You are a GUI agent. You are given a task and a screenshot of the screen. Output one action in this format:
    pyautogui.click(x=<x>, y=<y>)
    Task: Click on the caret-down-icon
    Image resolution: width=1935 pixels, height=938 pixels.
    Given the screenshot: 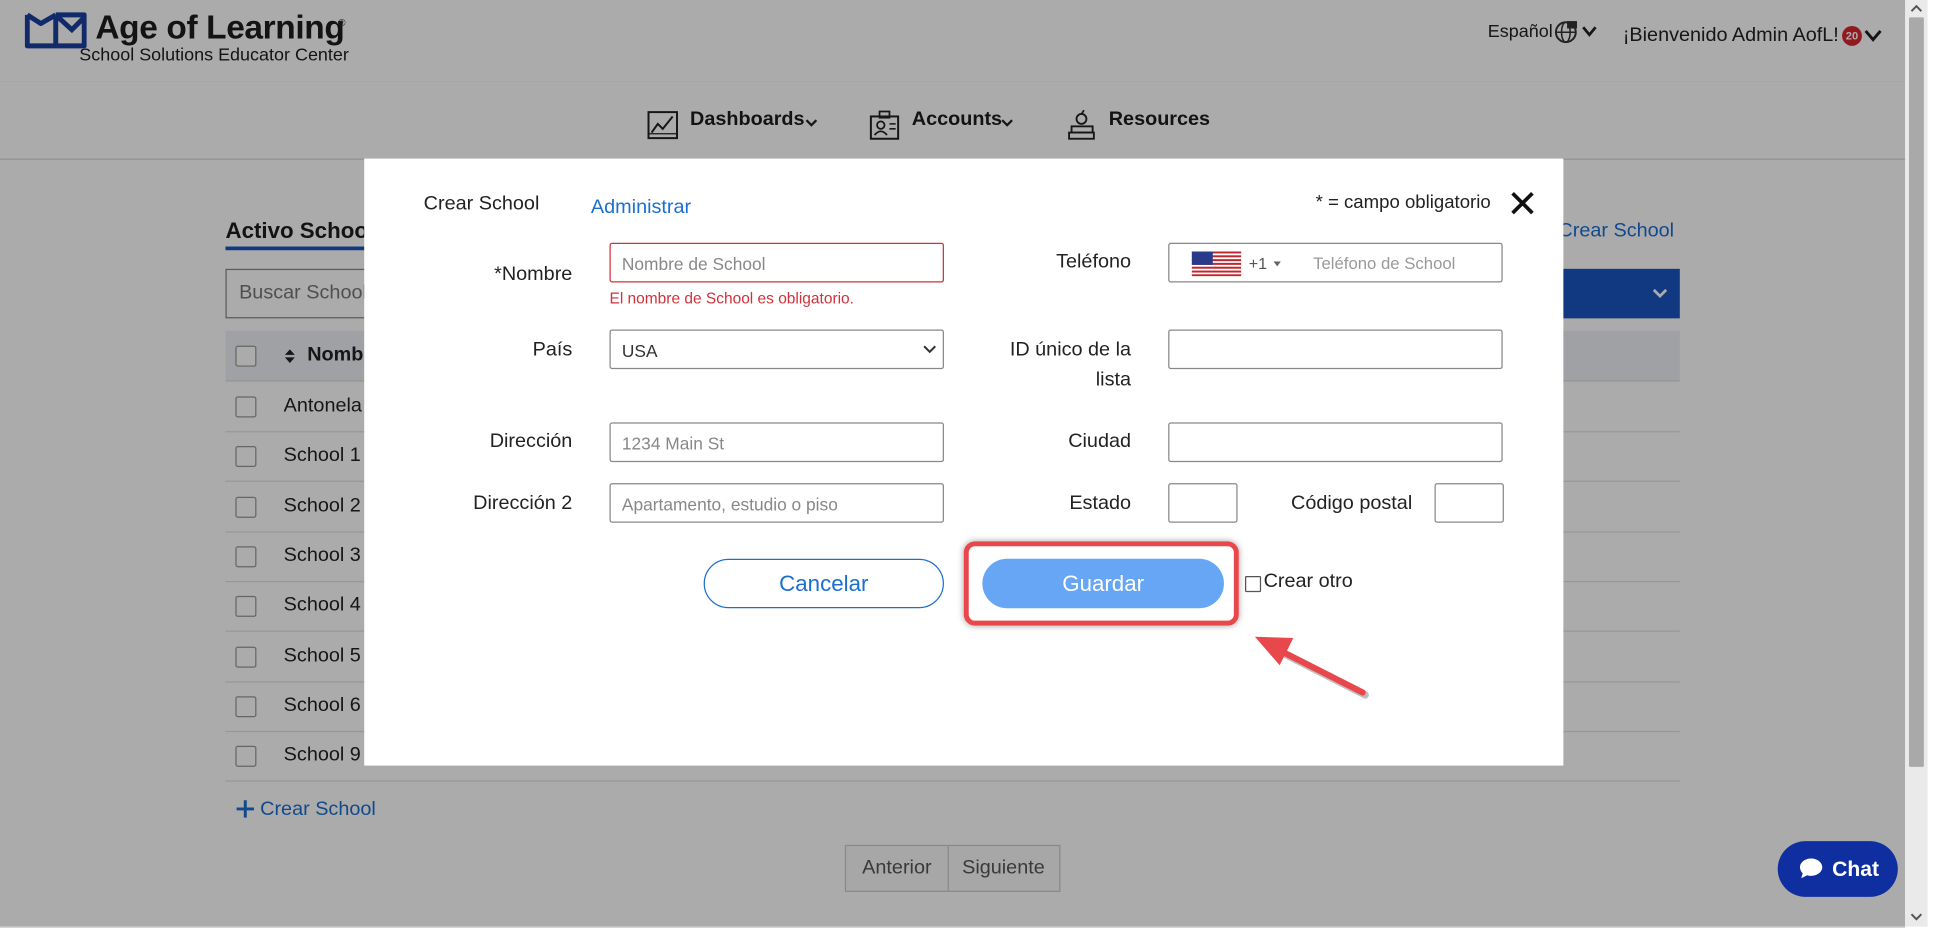 What is the action you would take?
    pyautogui.click(x=1277, y=264)
    